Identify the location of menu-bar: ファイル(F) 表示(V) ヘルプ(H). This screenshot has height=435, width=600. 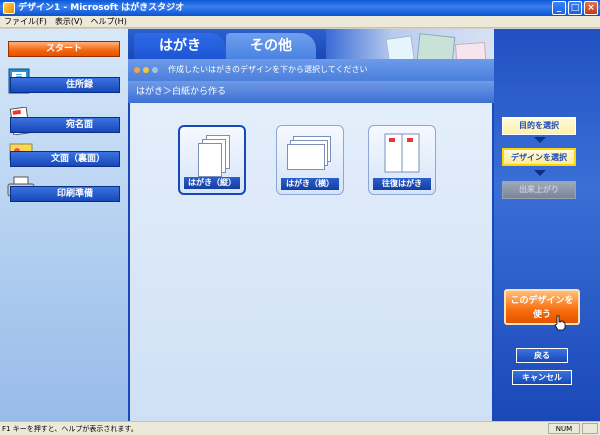
(300, 22).